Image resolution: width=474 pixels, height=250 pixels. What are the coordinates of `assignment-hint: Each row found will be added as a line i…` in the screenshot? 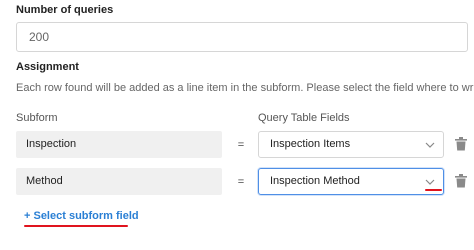 It's located at (245, 88).